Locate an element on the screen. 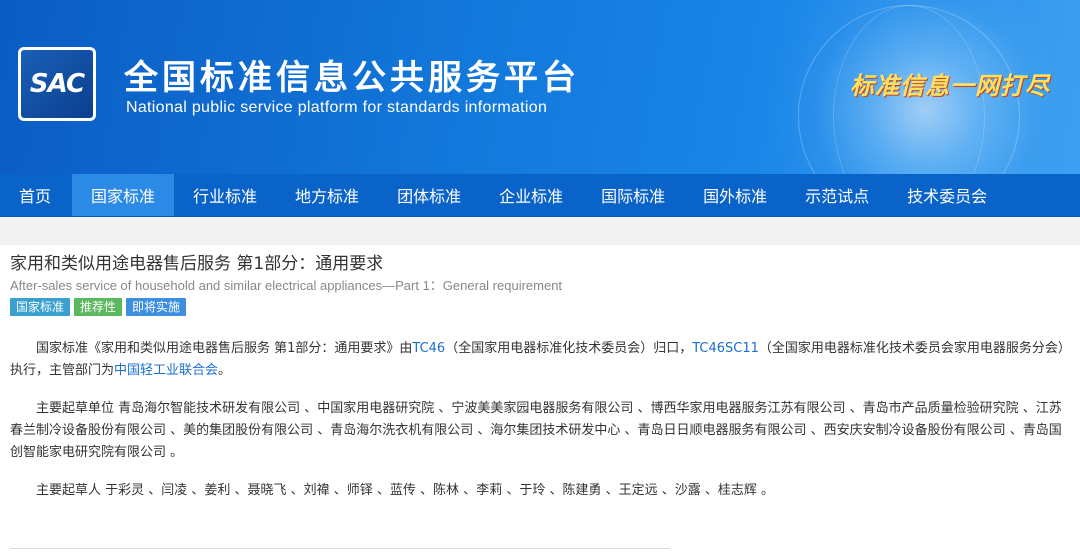  standard-tags: 国家标准 推荐性 即将实施 is located at coordinates (539, 308).